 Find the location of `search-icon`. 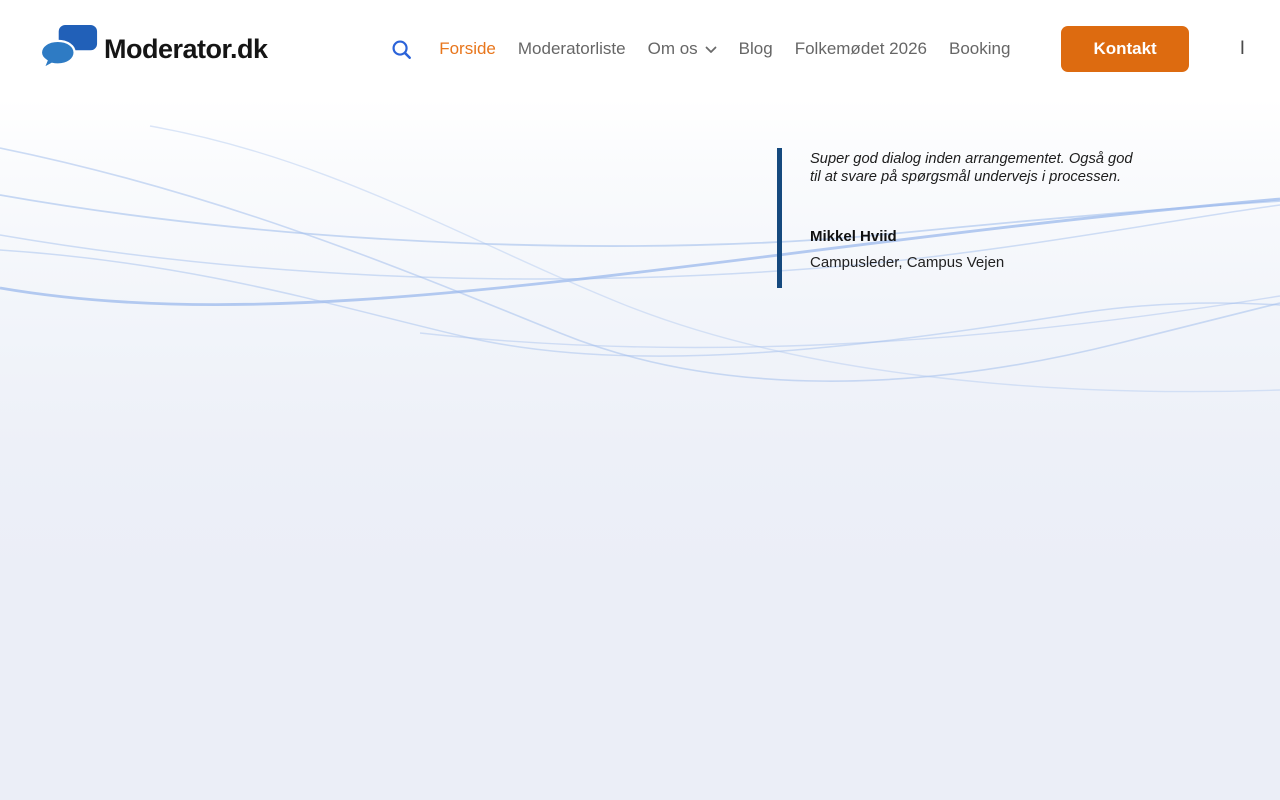

search-icon is located at coordinates (401, 49).